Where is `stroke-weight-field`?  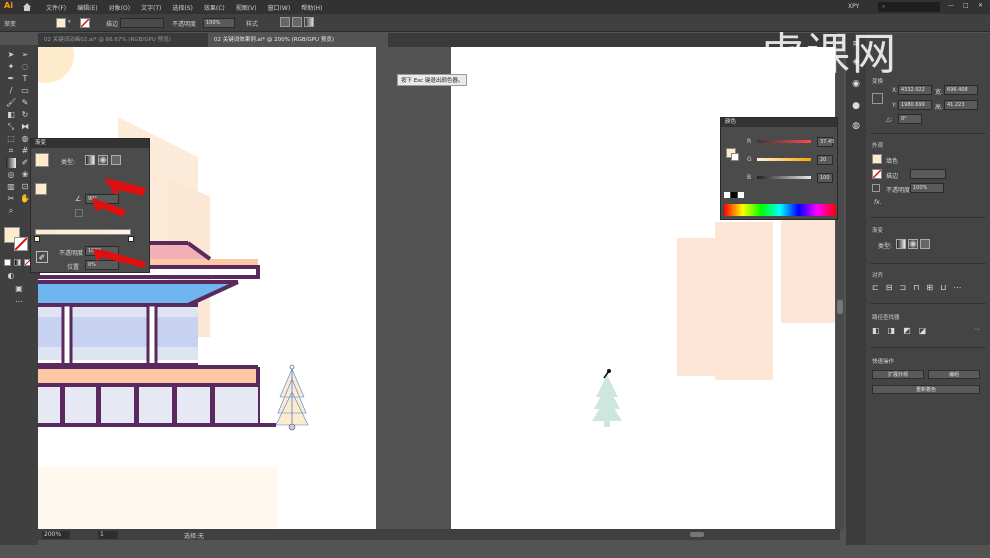 stroke-weight-field is located at coordinates (142, 23).